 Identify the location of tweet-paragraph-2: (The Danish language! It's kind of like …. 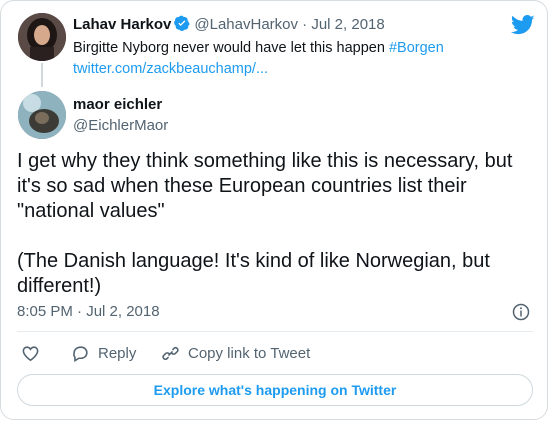
(253, 273).